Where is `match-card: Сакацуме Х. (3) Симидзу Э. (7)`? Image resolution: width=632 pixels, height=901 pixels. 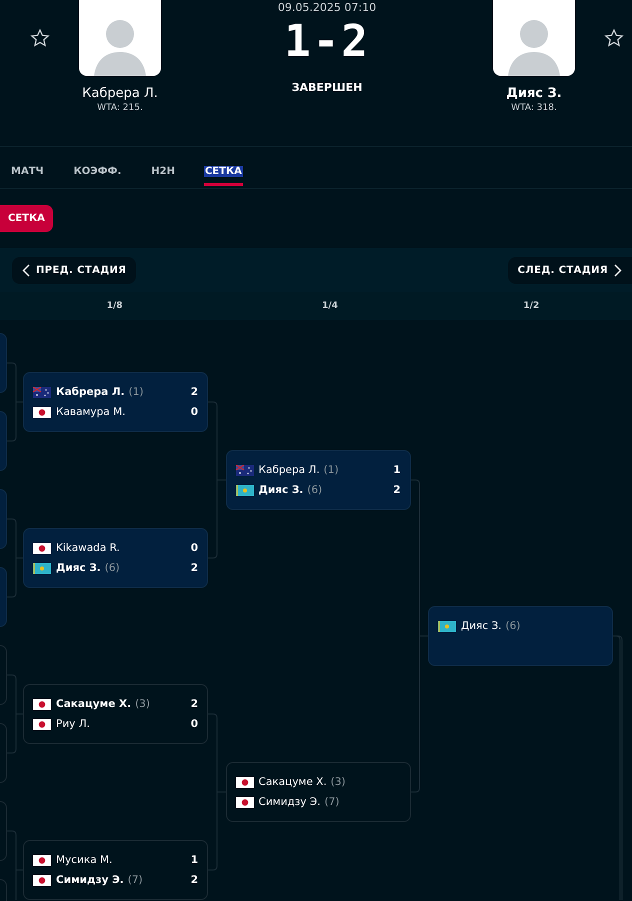
match-card: Сакацуме Х. (3) Симидзу Э. (7) is located at coordinates (318, 792).